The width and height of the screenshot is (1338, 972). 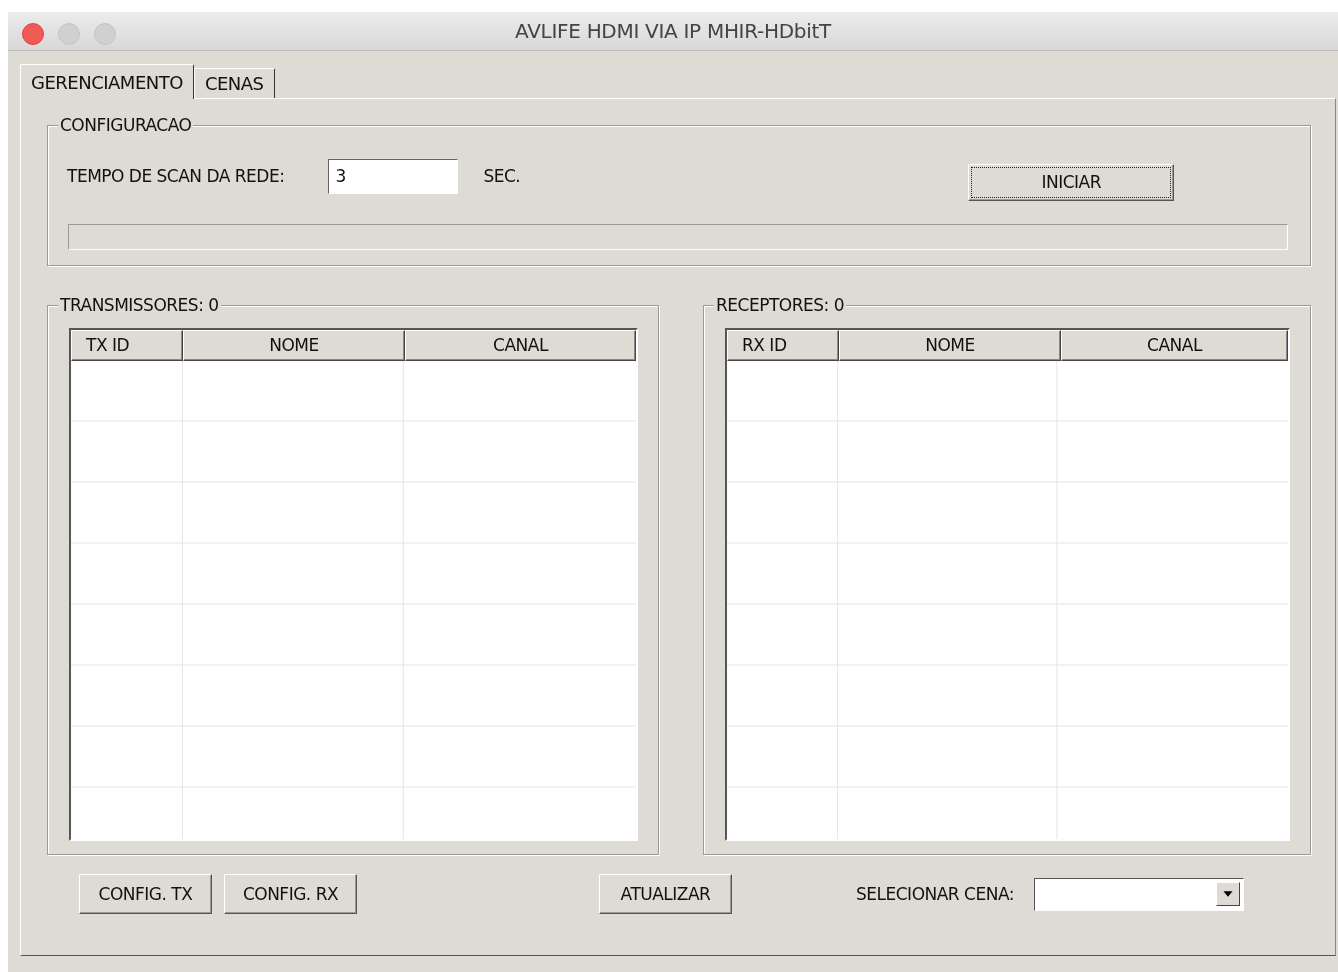 I want to click on scene-dropdown, so click(x=1138, y=894).